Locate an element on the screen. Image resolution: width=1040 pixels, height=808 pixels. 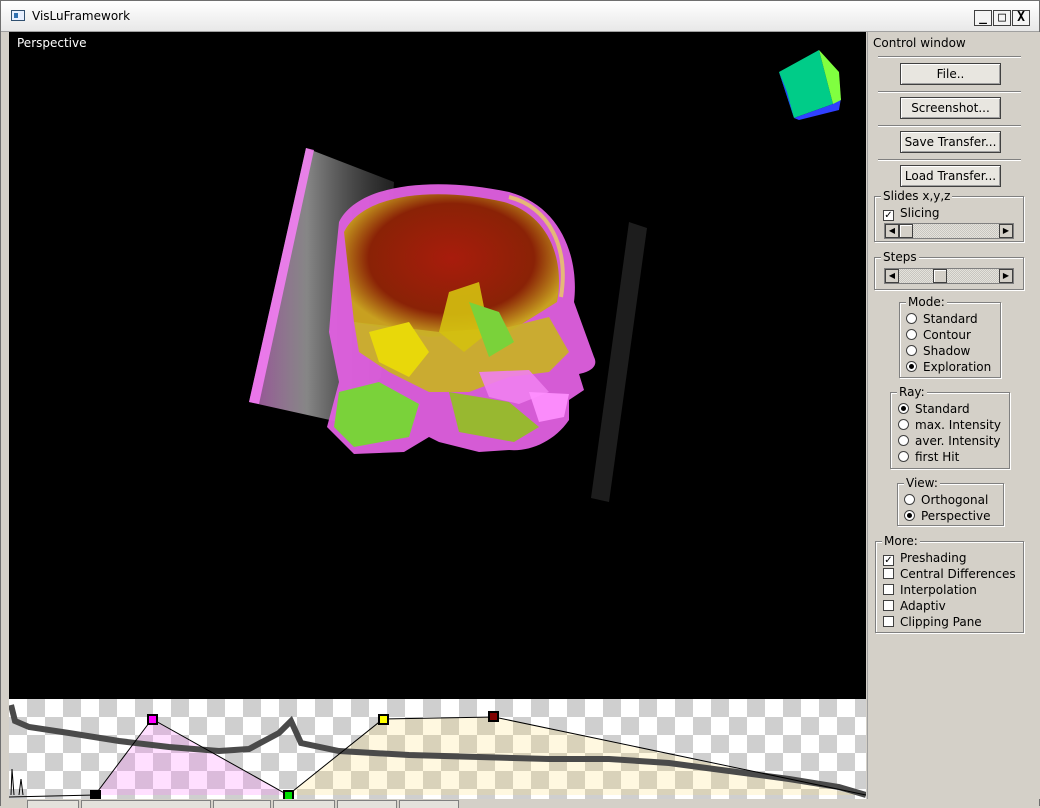
view-orthogonal-radio: Orthogonal is located at coordinates (946, 500).